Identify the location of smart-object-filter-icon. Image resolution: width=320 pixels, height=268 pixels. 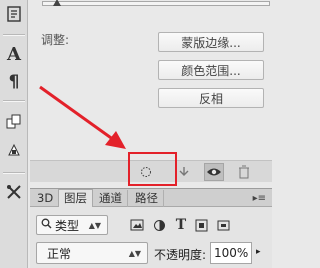
(223, 225).